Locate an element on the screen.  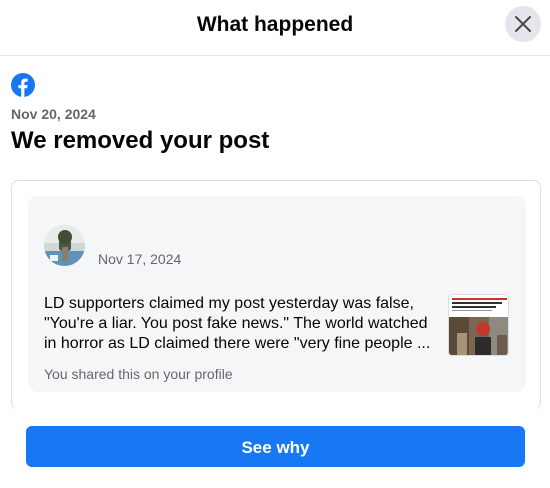
dialog-header: What happened is located at coordinates (275, 28).